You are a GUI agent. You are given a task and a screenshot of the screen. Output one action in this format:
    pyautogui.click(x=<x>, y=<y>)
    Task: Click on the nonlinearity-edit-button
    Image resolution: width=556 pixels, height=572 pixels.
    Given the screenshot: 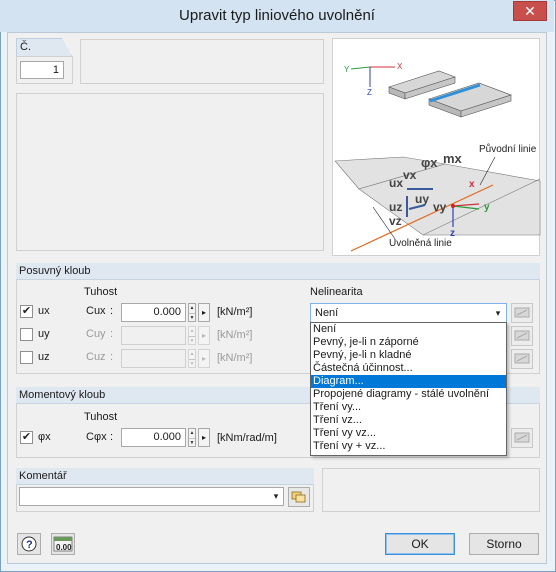 What is the action you would take?
    pyautogui.click(x=522, y=313)
    